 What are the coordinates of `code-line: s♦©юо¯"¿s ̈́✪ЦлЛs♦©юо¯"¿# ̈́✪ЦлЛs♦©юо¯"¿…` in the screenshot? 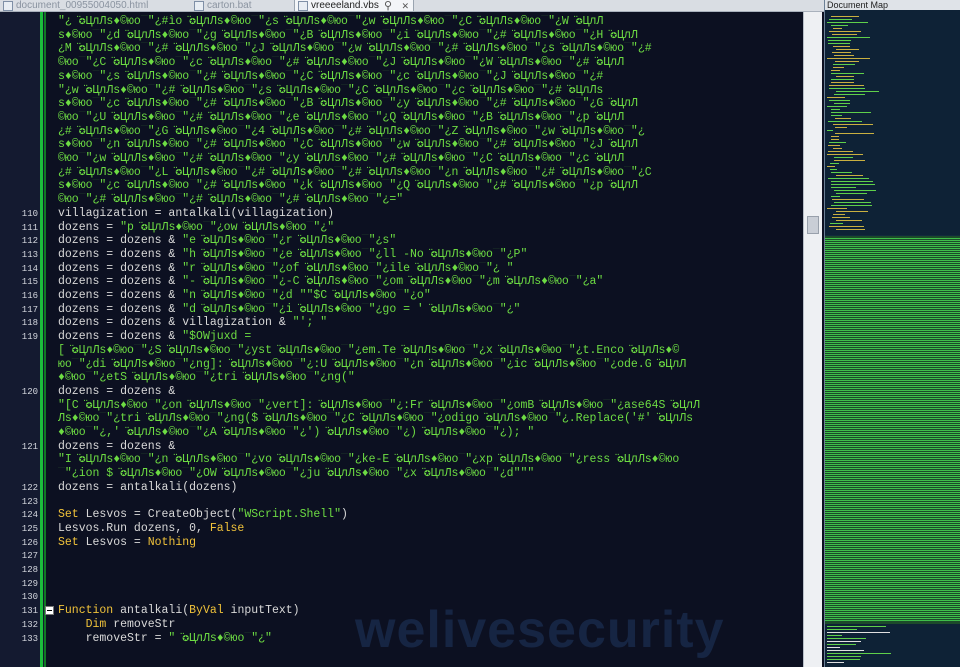 It's located at (430, 77).